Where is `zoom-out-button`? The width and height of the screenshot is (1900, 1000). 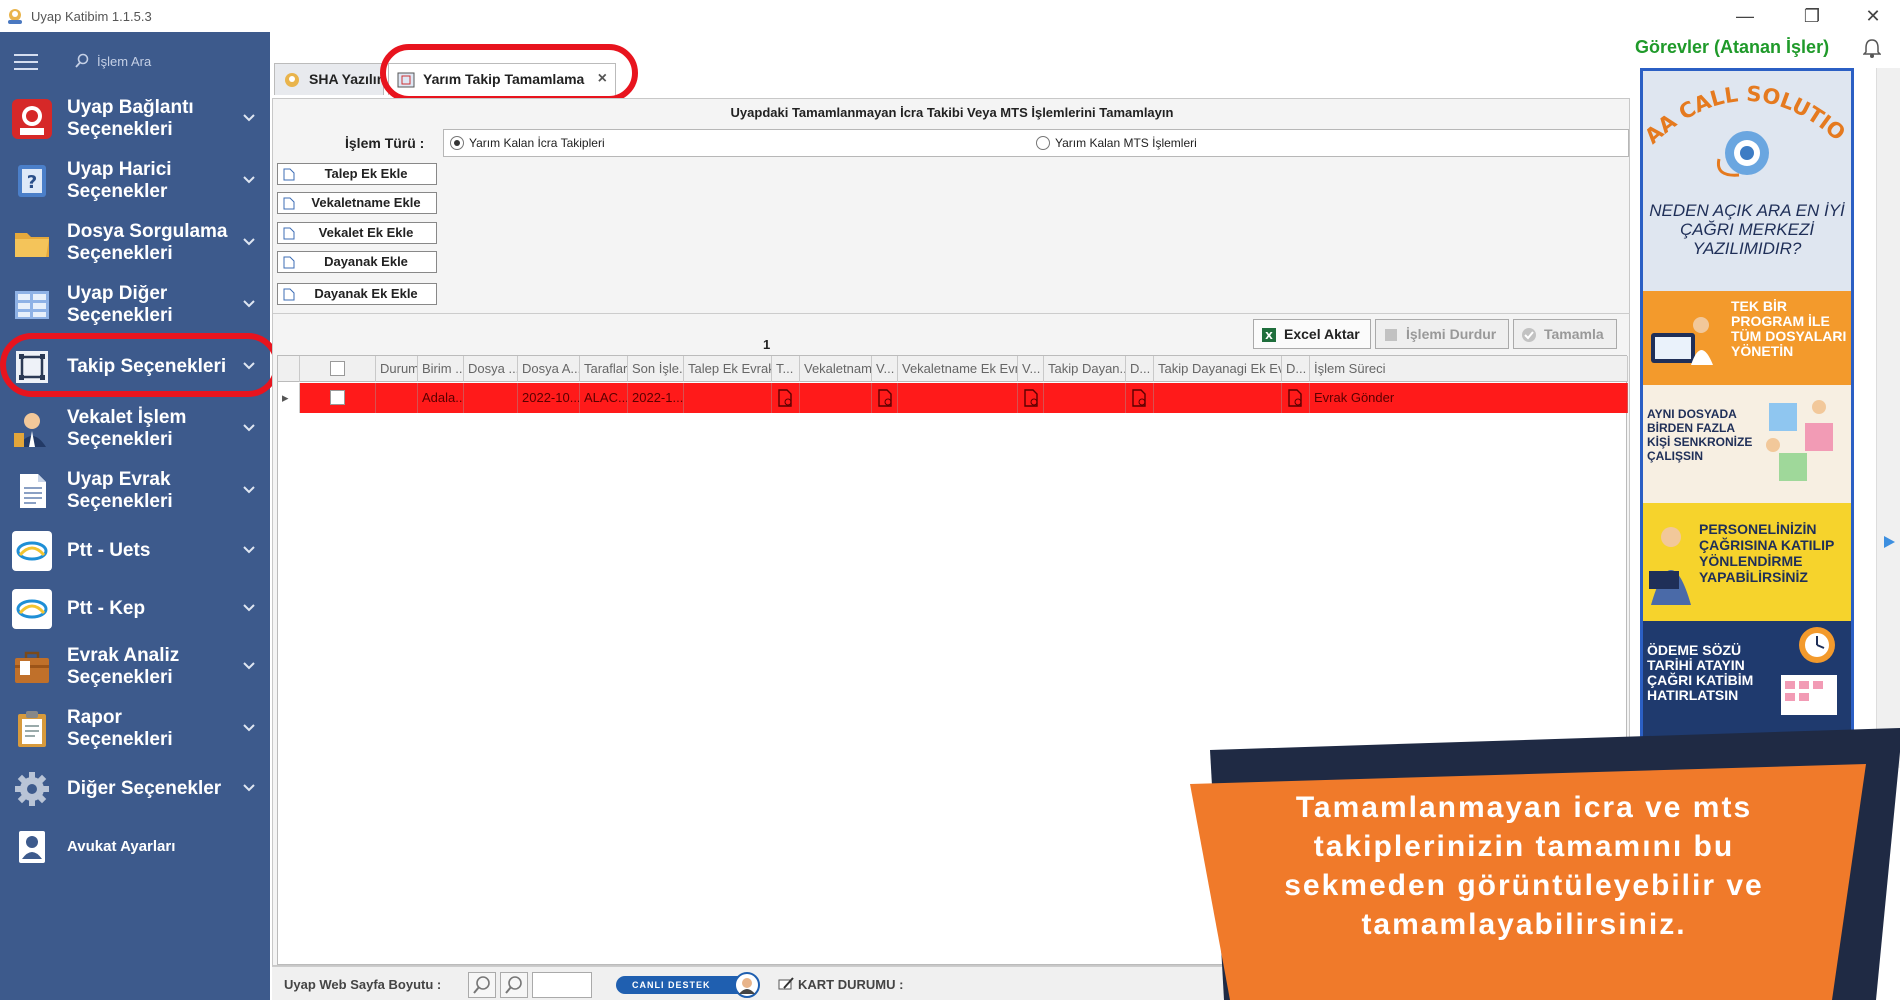 zoom-out-button is located at coordinates (482, 985).